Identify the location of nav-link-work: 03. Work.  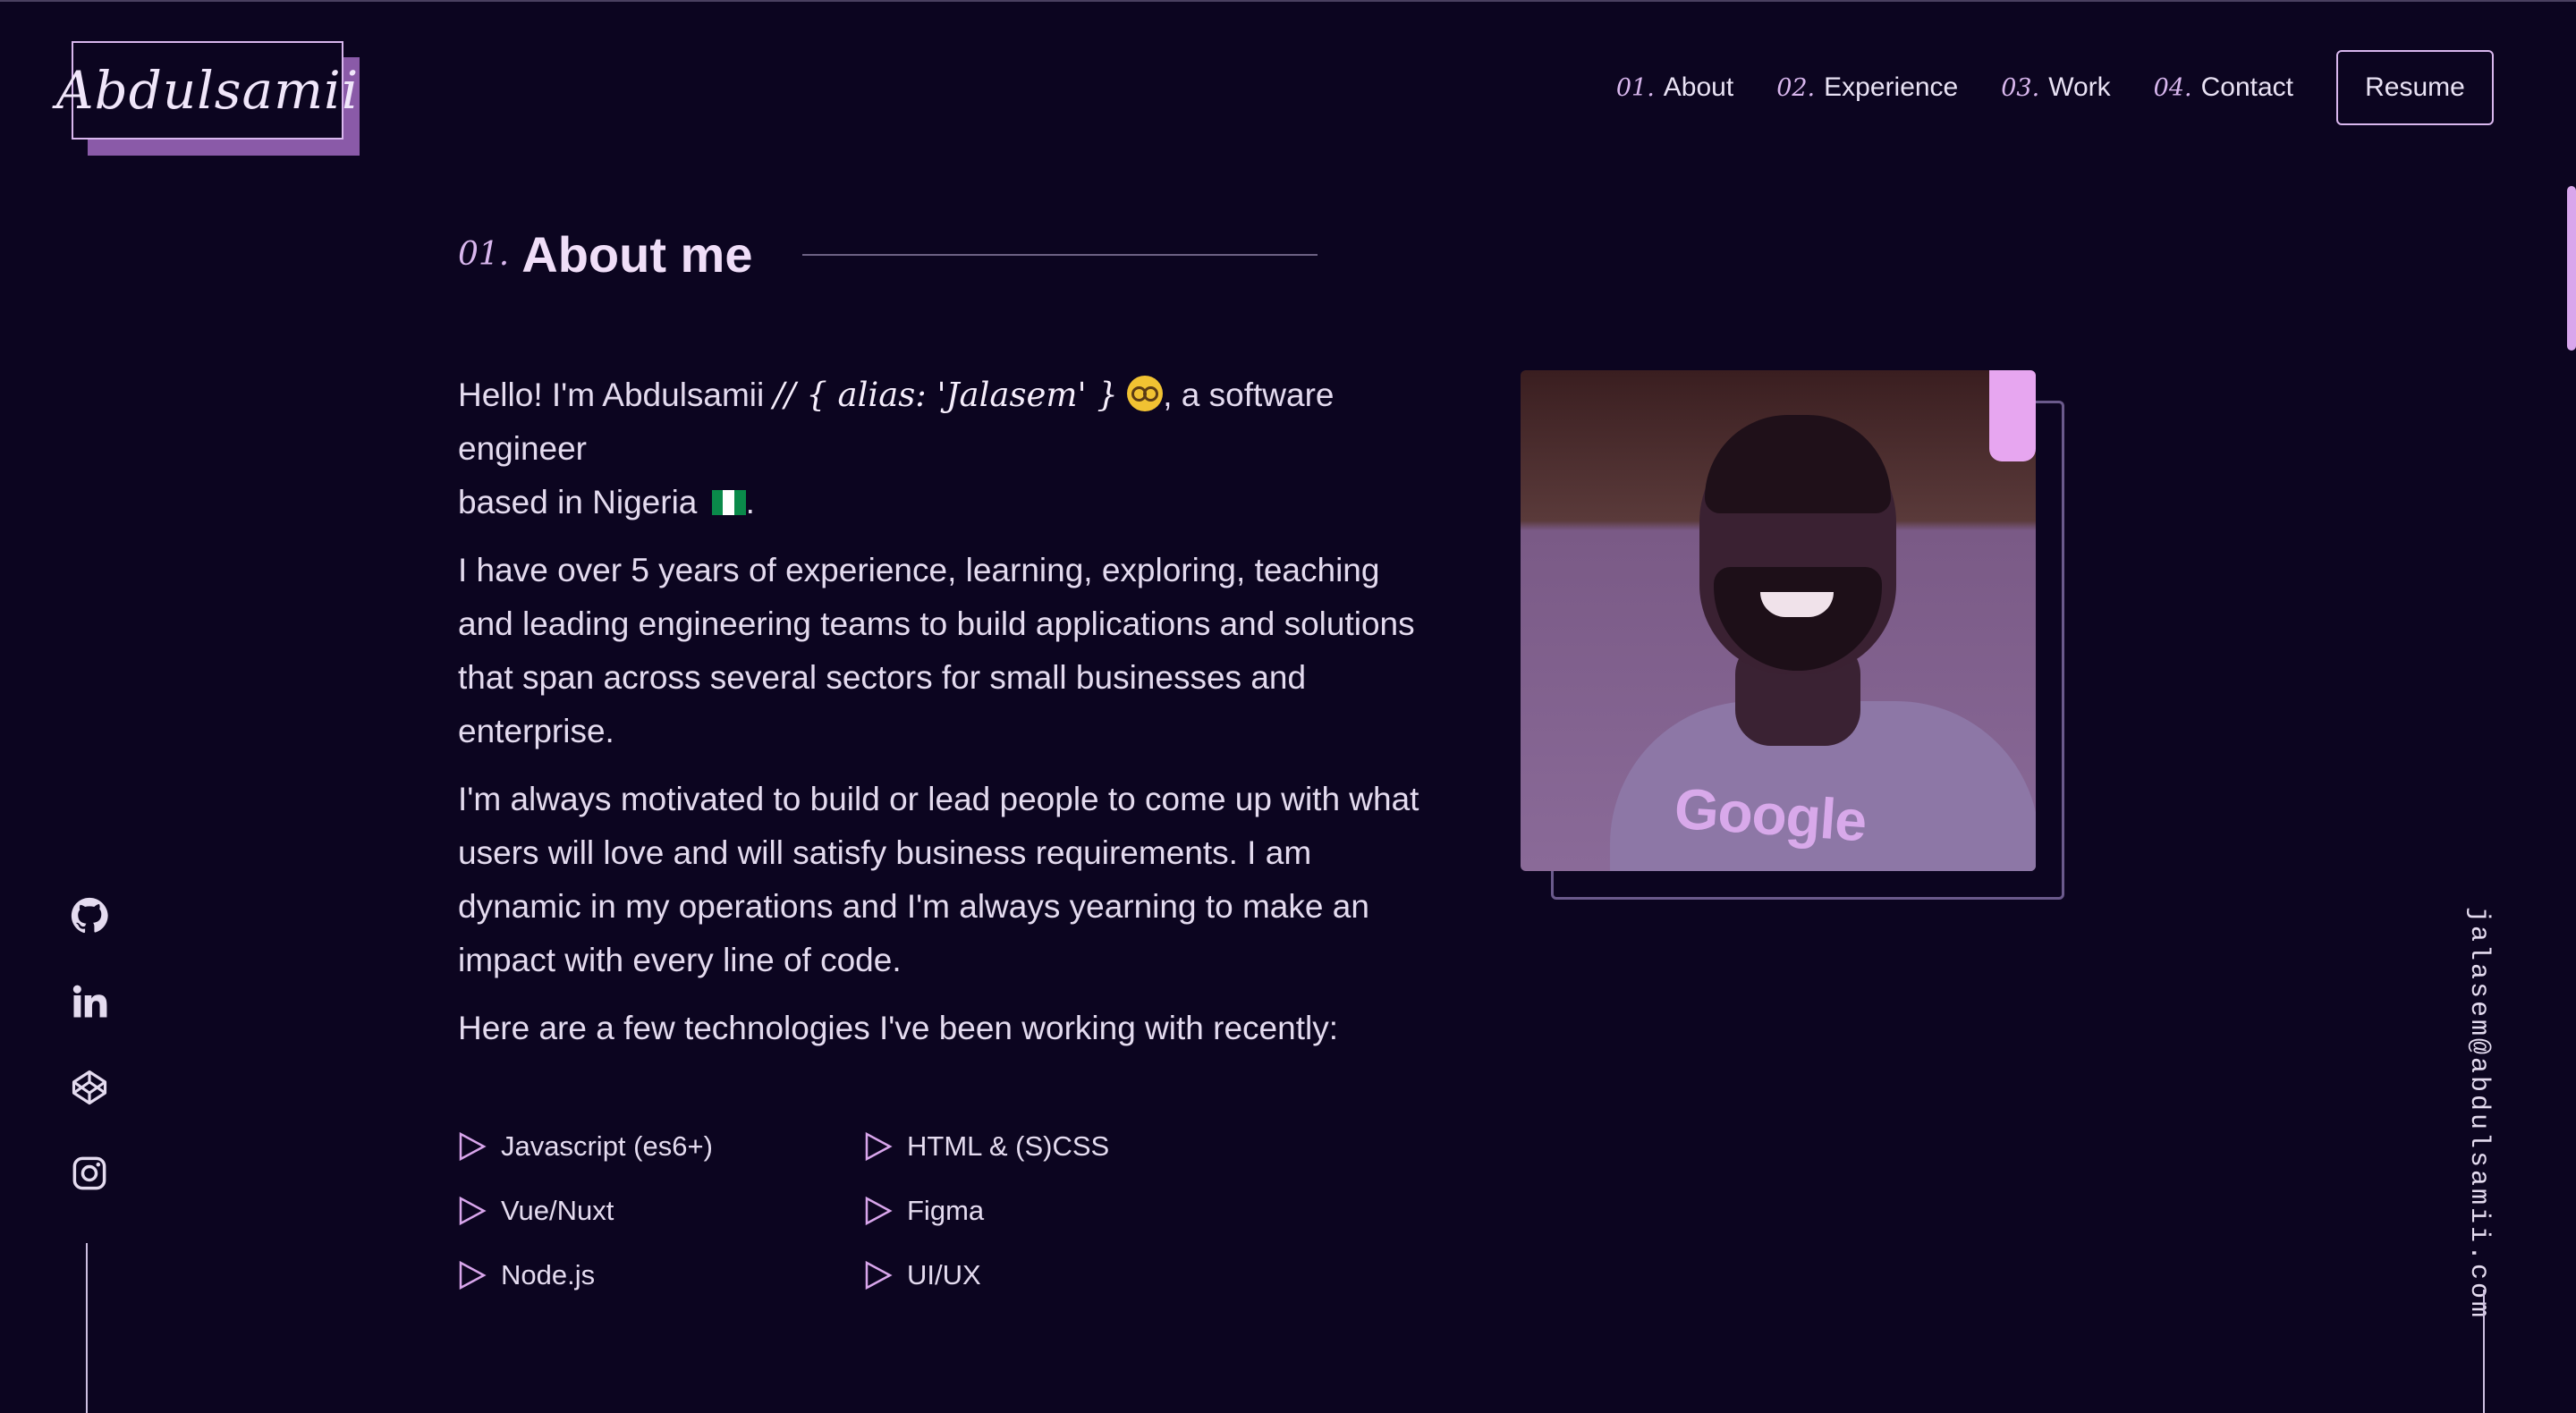
(2055, 87).